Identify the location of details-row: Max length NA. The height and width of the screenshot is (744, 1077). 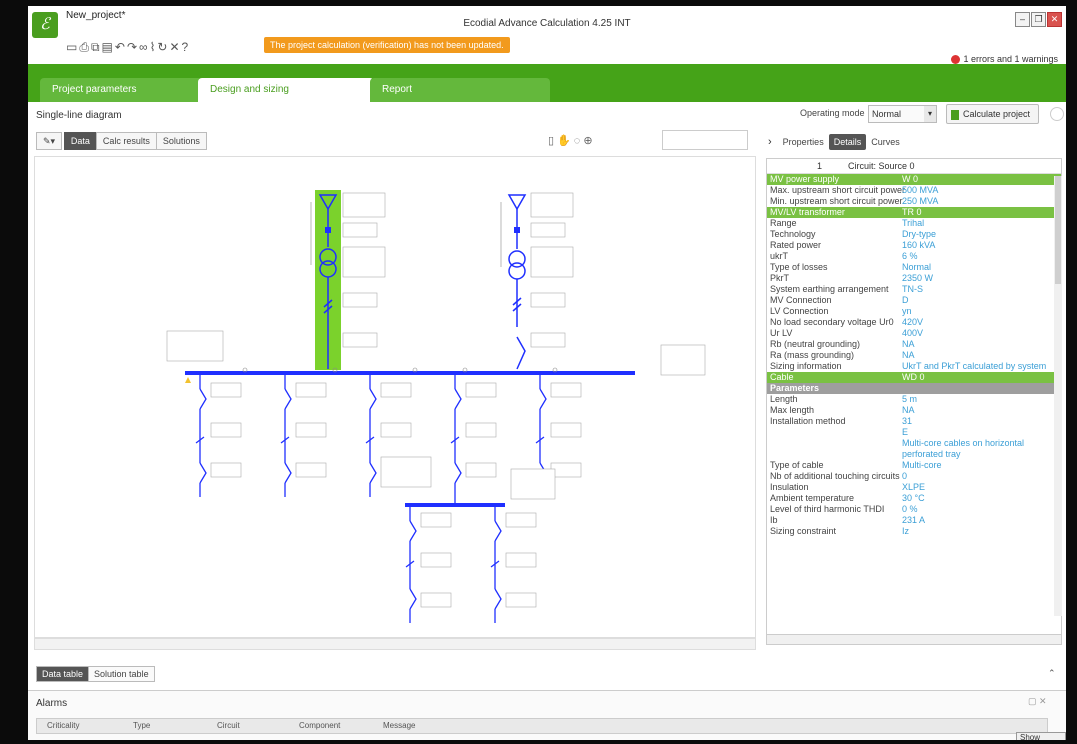
(914, 410).